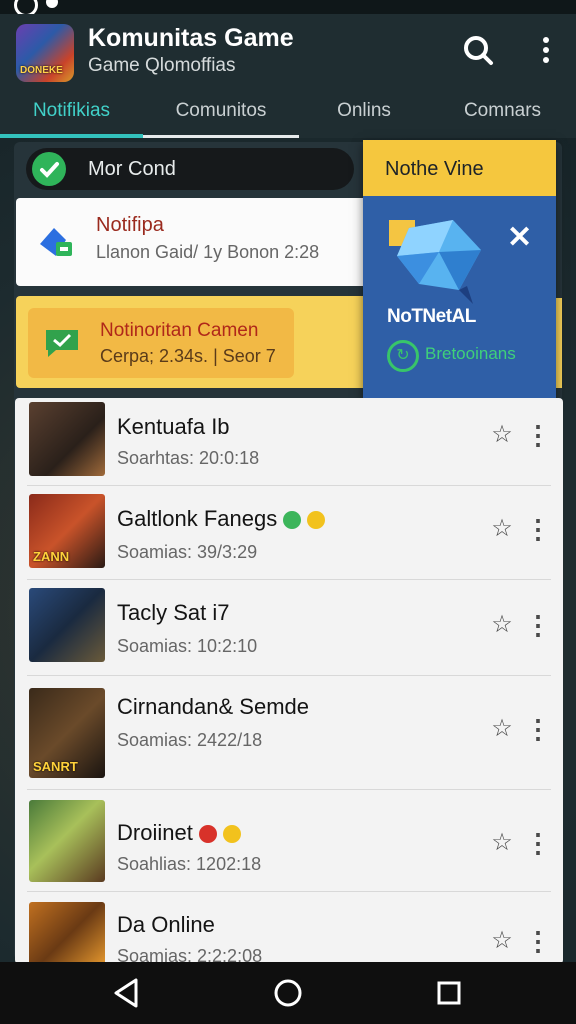 The image size is (576, 1024). What do you see at coordinates (41, 70) in the screenshot?
I see `app-icon-text: DONEKE` at bounding box center [41, 70].